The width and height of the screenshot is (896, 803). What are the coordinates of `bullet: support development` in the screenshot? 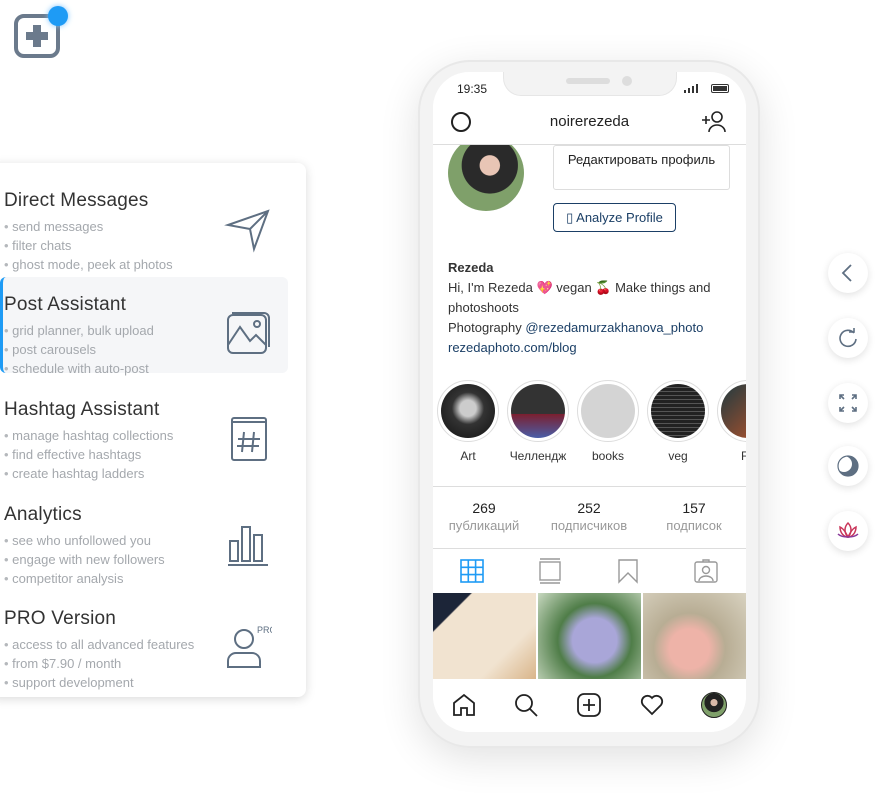 It's located at (99, 682).